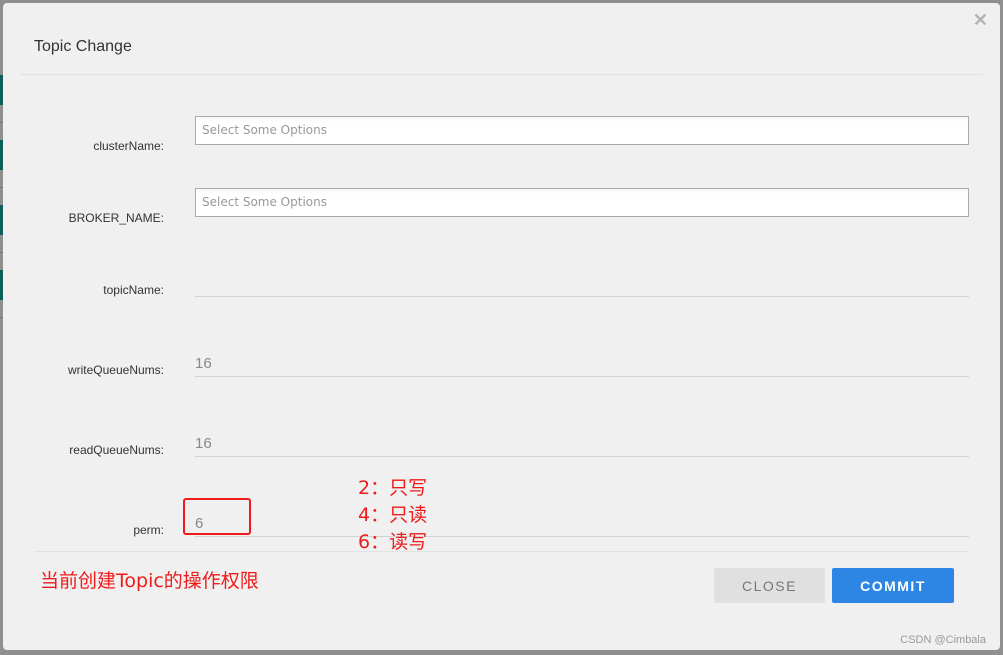 The height and width of the screenshot is (655, 1003). Describe the element at coordinates (264, 130) in the screenshot. I see `cluster-name-placeholder: Select Some Options` at that location.